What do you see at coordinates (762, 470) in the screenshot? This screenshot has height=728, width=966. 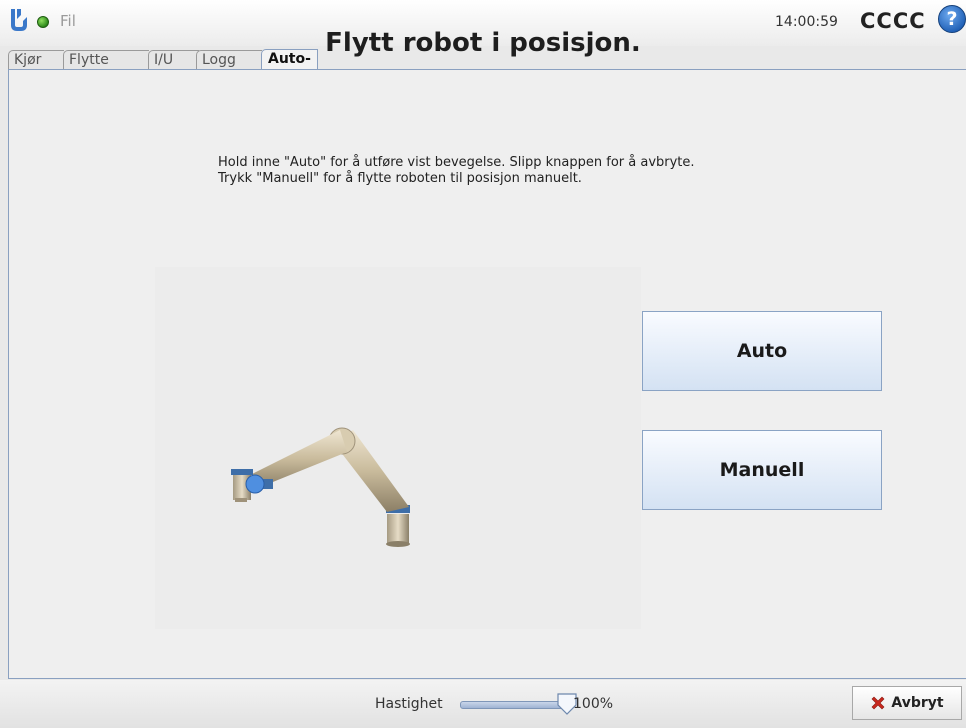 I see `manual-button: Manuell` at bounding box center [762, 470].